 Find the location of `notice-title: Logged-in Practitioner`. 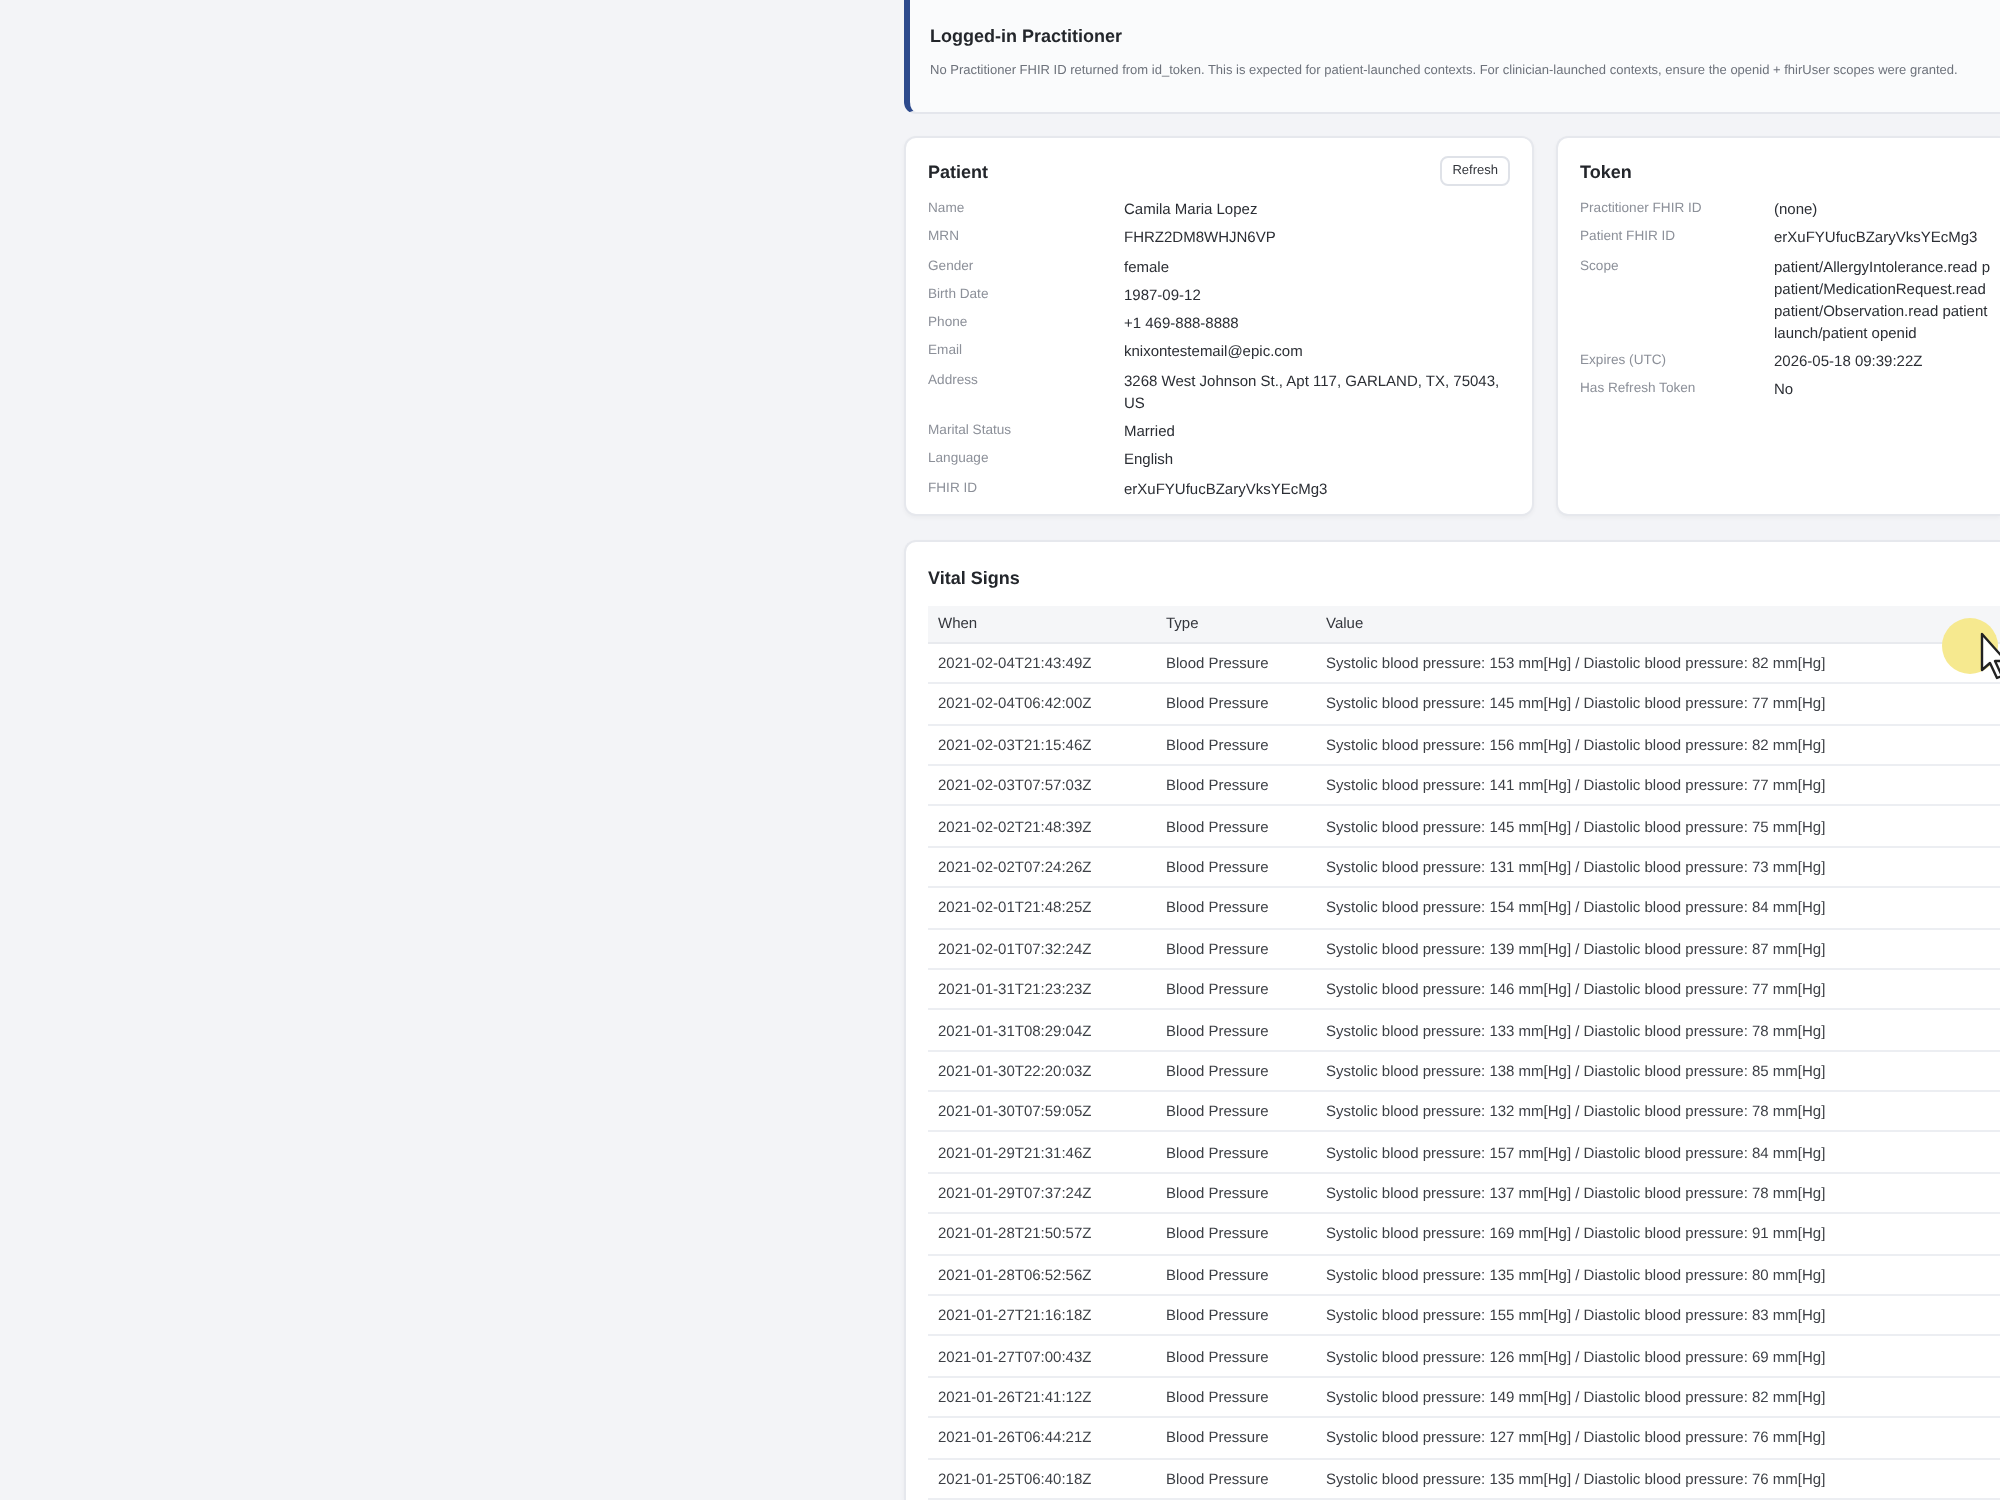

notice-title: Logged-in Practitioner is located at coordinates (1027, 37).